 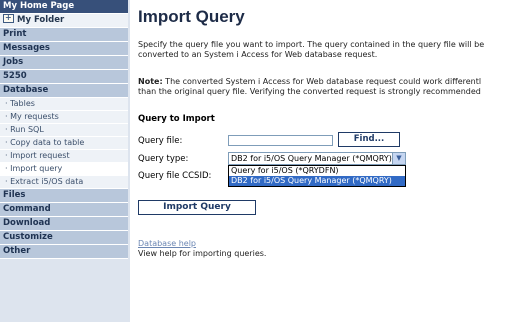 I want to click on sidebar-item-download: Download, so click(x=64, y=224).